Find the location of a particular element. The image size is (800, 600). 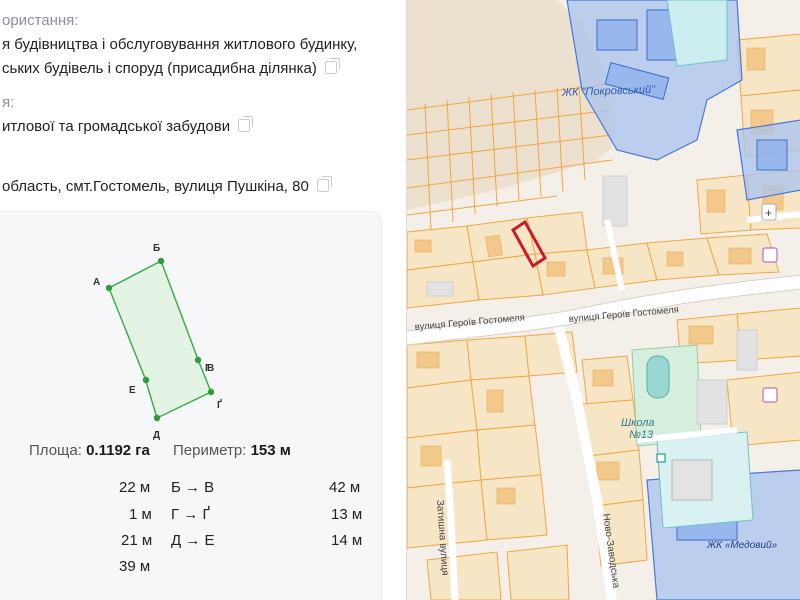

cyan-zone is located at coordinates (697, 33).